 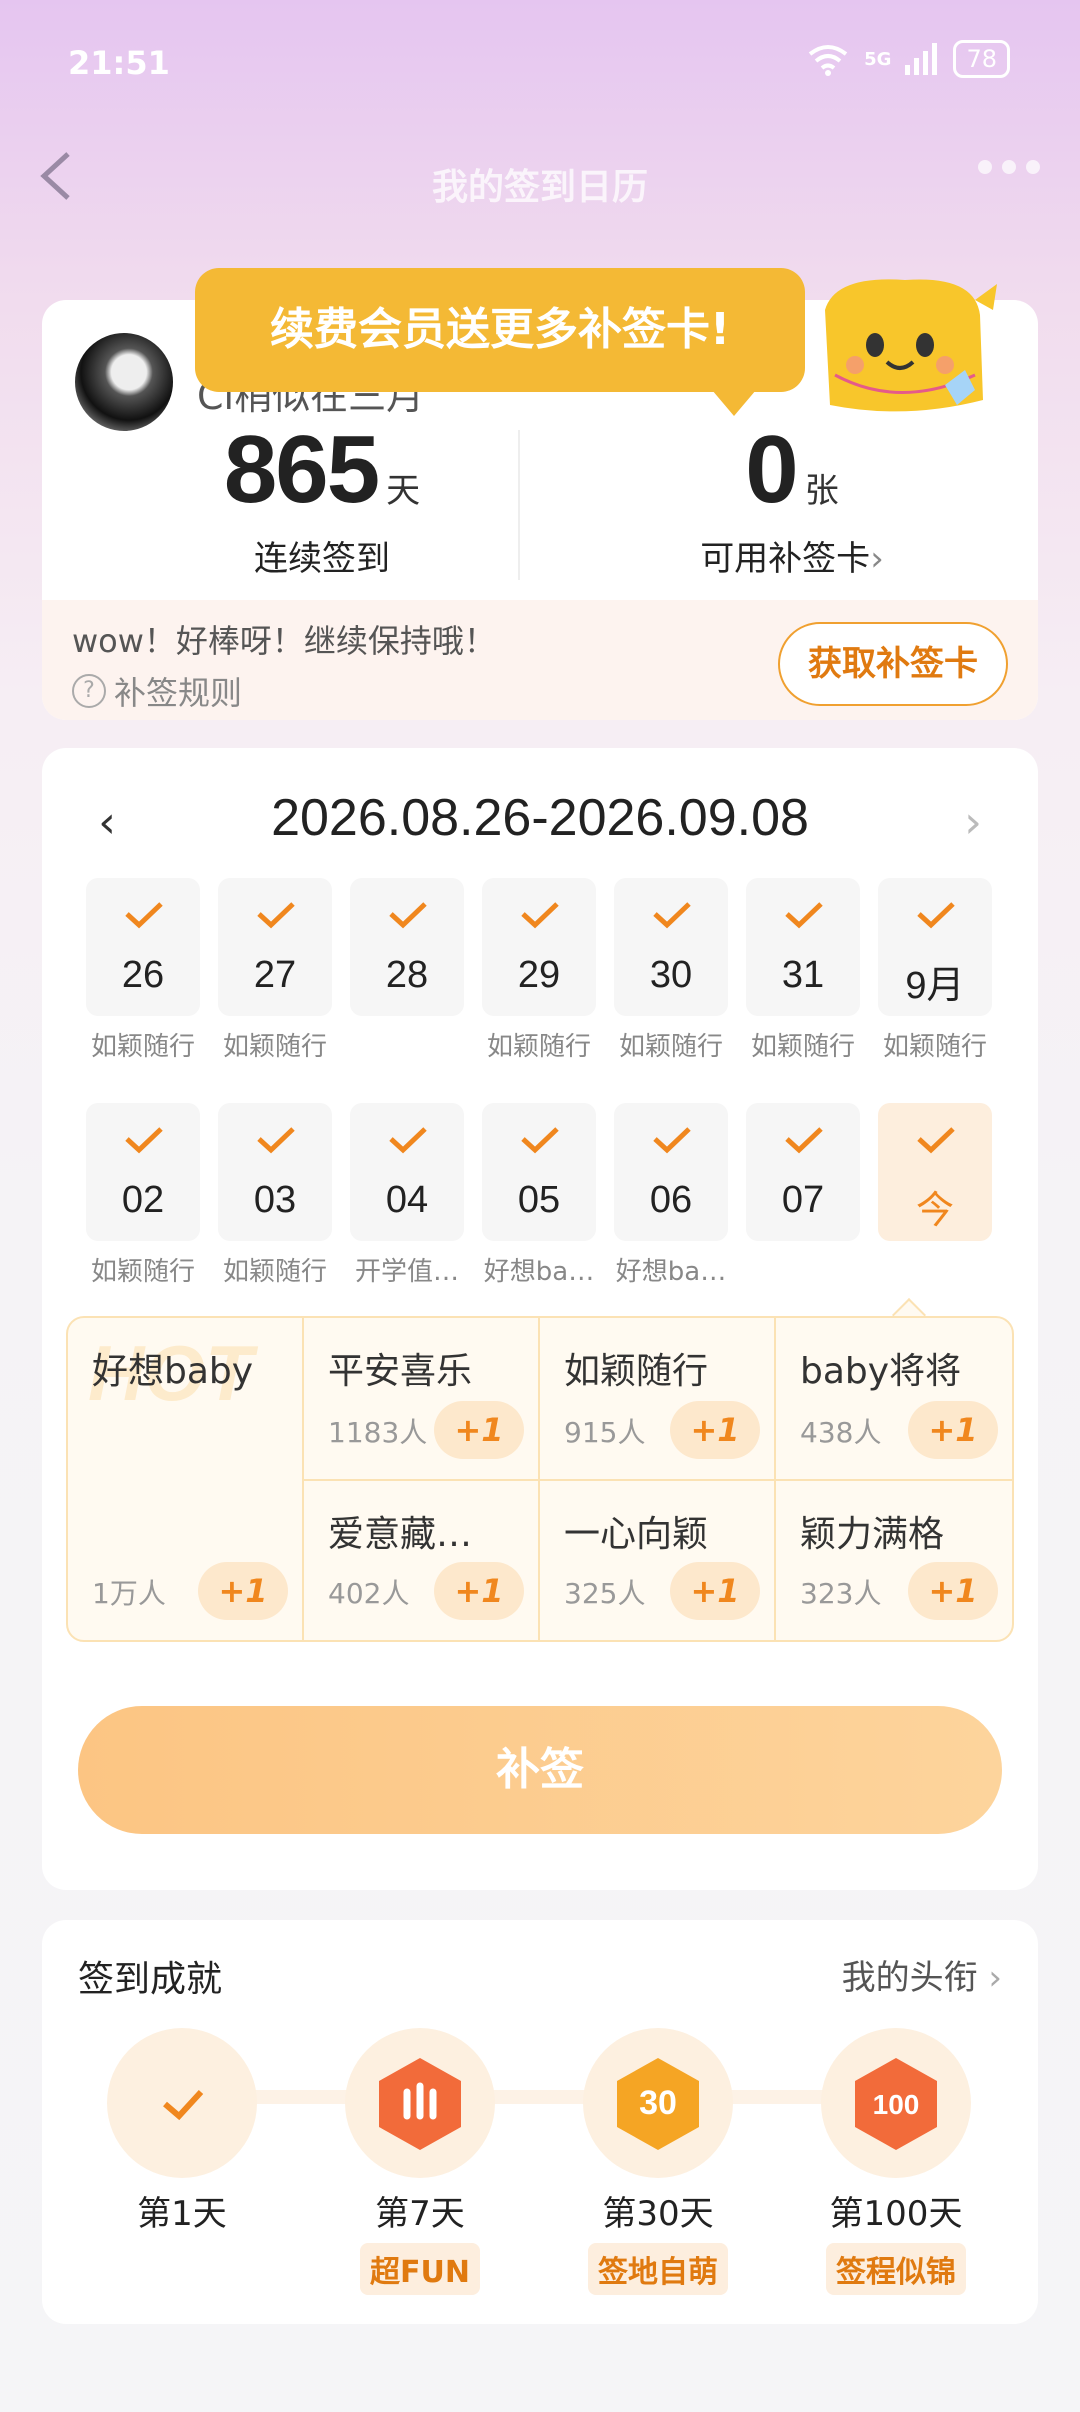 What do you see at coordinates (973, 823) in the screenshot?
I see `next-week-button: ›` at bounding box center [973, 823].